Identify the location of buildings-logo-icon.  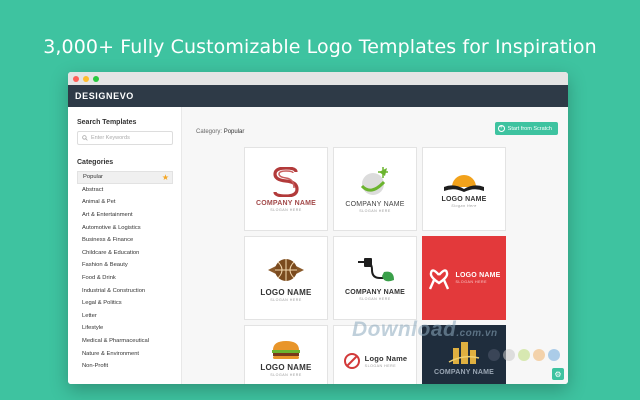
(464, 353).